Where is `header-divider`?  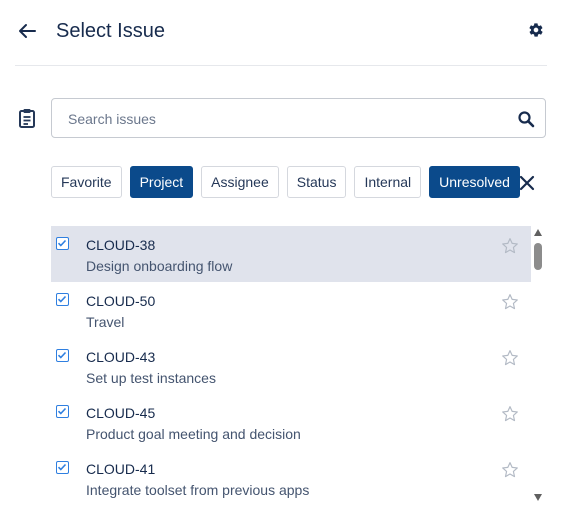 header-divider is located at coordinates (281, 65).